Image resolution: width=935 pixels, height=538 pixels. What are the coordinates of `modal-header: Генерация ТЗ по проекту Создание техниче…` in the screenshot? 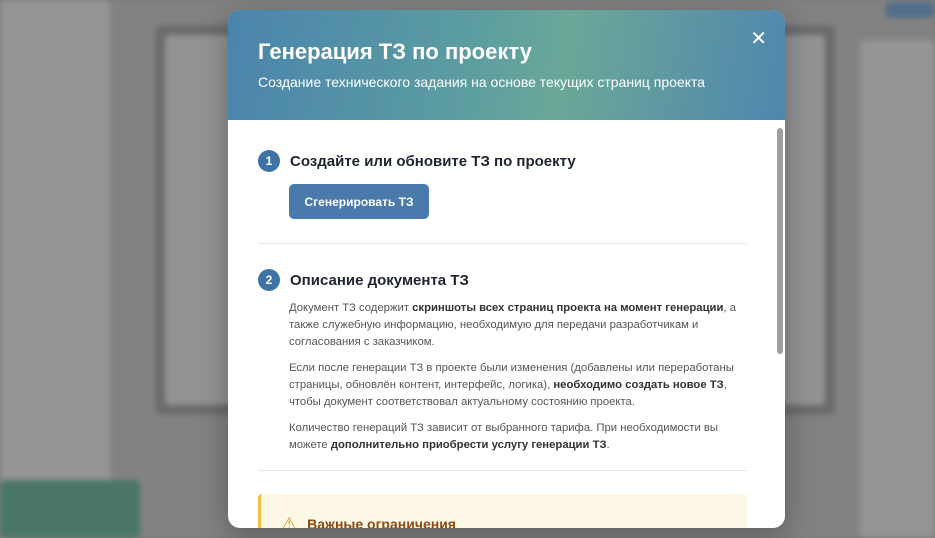 It's located at (506, 65).